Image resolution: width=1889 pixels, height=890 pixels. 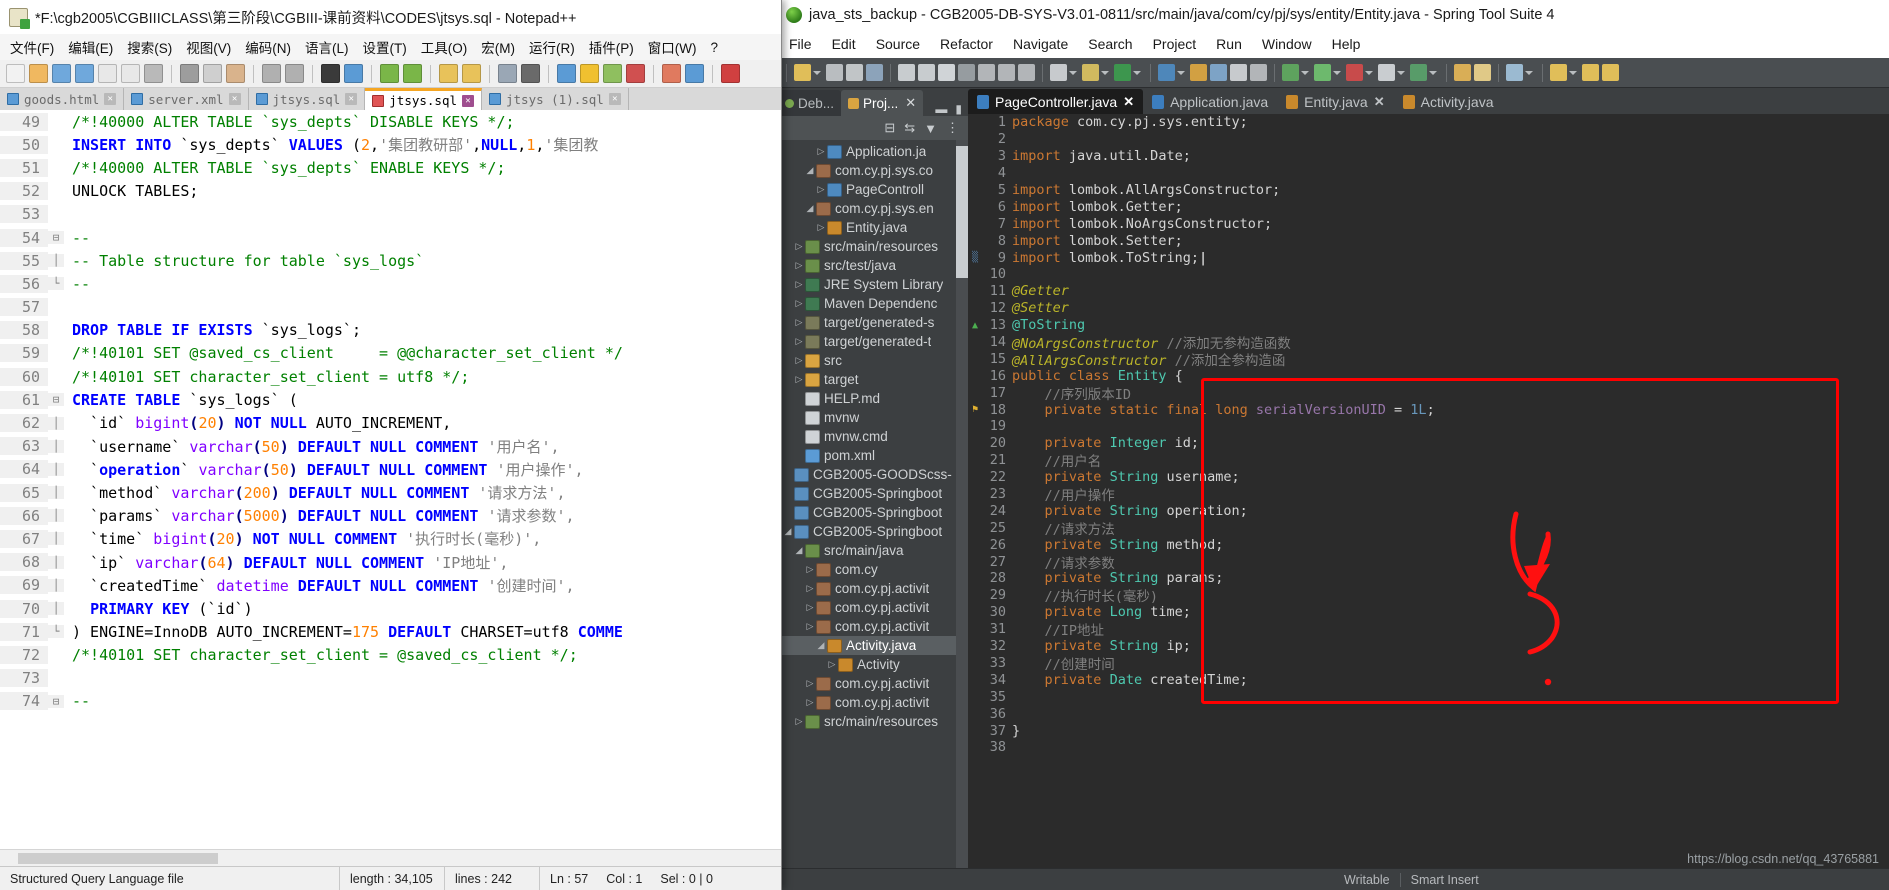 I want to click on npp-tab-3: jtsys.sql ✕, so click(x=423, y=99).